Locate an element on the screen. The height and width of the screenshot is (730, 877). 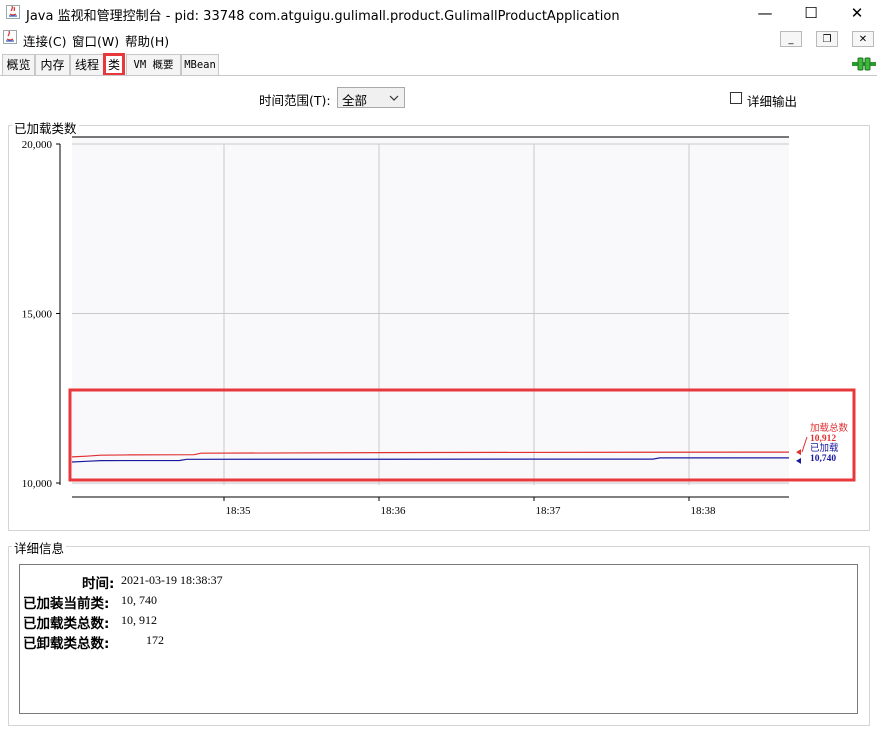
chart-legend: 加载总数10,912已加载10,740 is located at coordinates (822, 443).